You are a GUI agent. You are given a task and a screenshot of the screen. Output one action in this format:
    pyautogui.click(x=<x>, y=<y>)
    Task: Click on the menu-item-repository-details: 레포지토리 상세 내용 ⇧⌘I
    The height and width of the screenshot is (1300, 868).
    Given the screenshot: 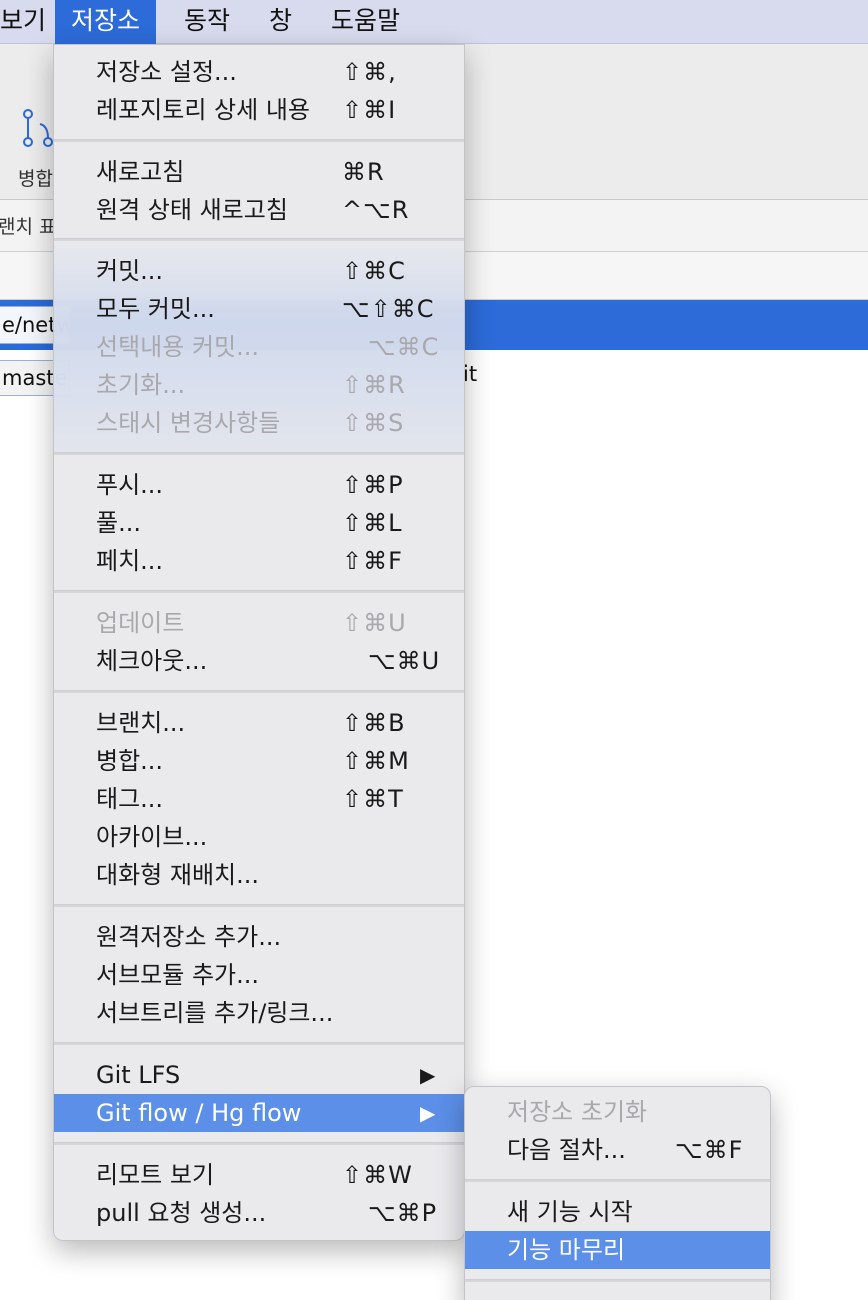 What is the action you would take?
    pyautogui.click(x=259, y=110)
    